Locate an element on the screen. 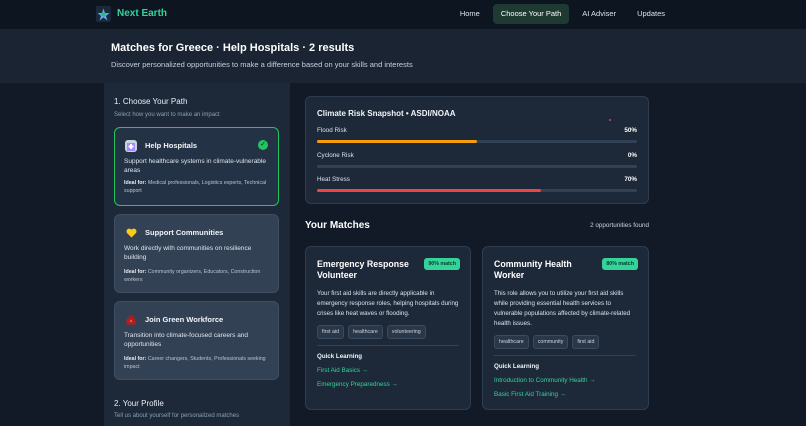 The image size is (806, 426). course-link: Basic First Aid Training → is located at coordinates (530, 394).